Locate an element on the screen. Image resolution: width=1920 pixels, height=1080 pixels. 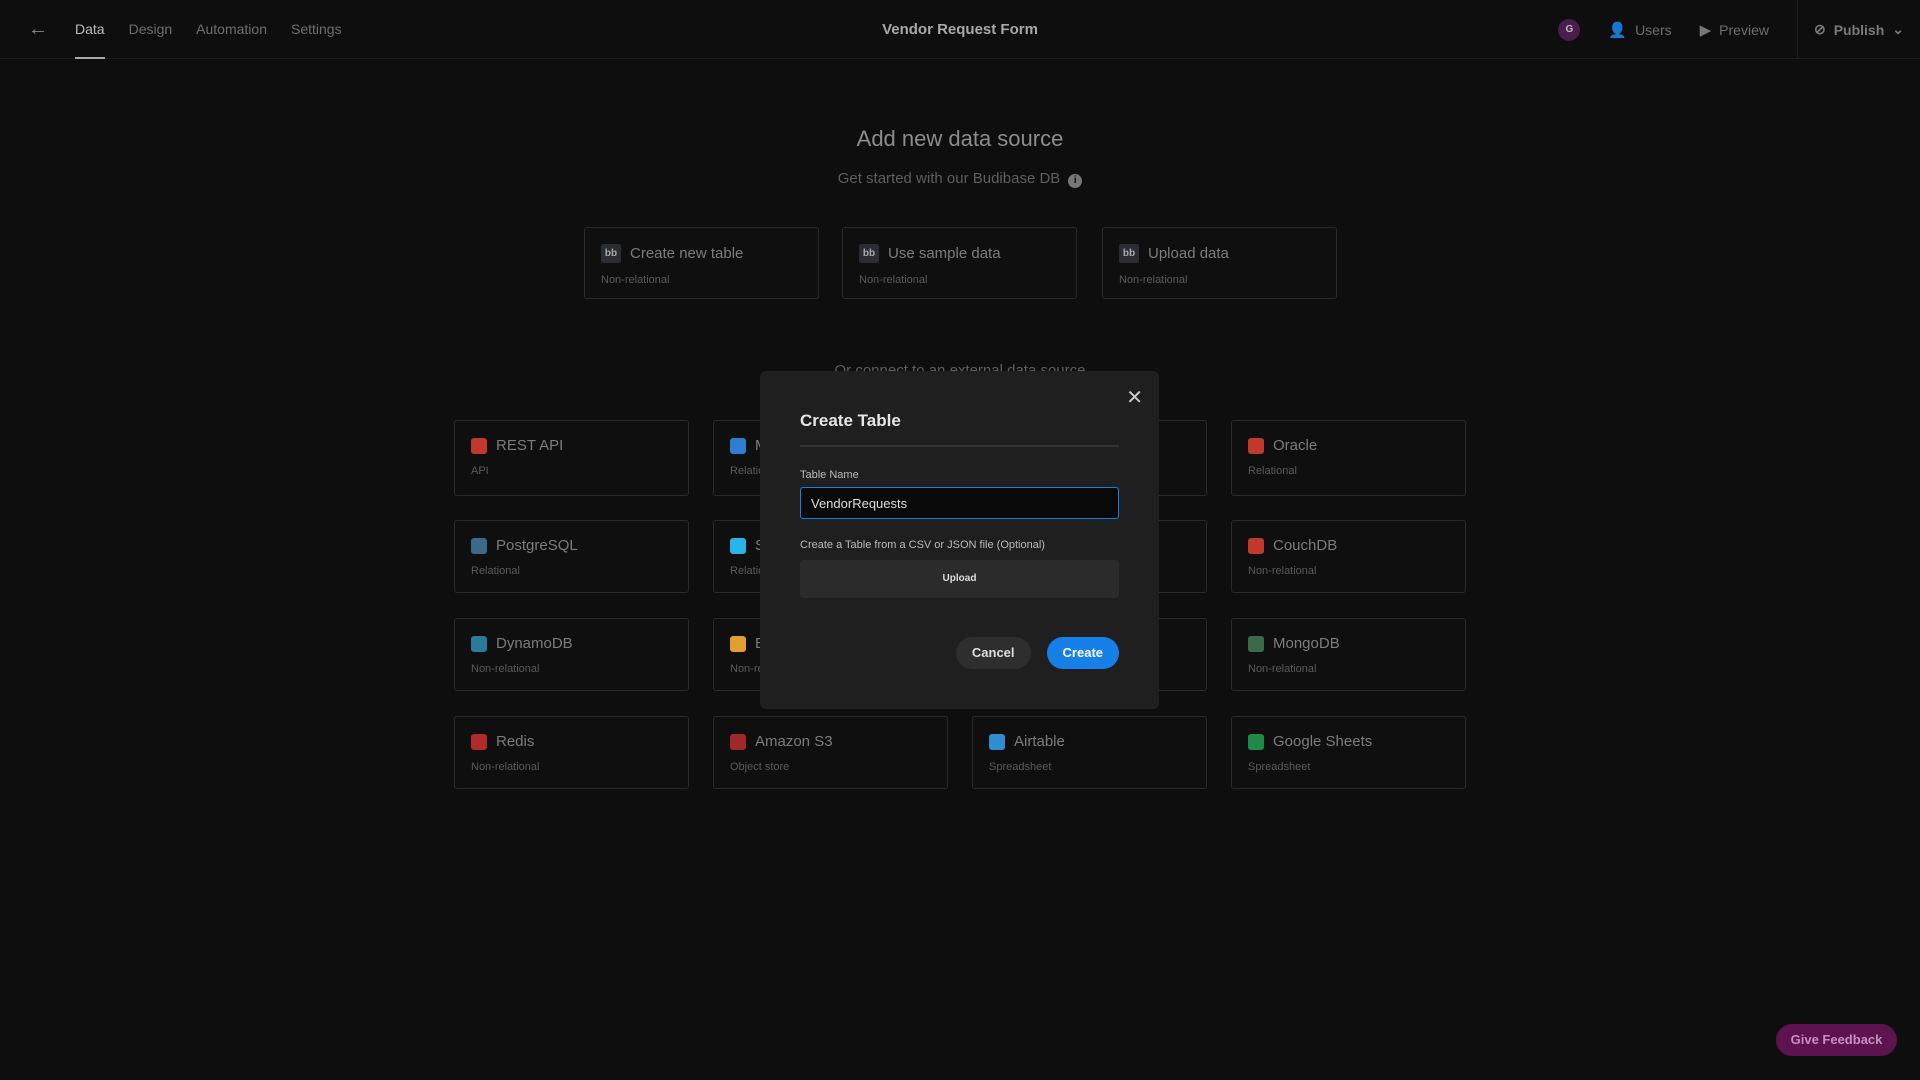
datasource-card: REST API API is located at coordinates (571, 458).